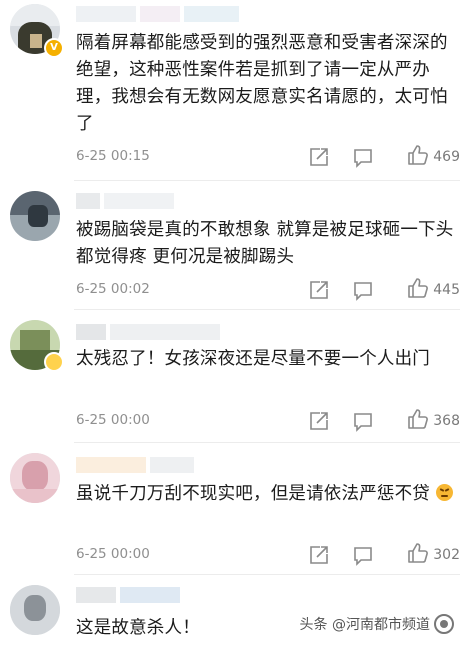 The width and height of the screenshot is (468, 648). Describe the element at coordinates (364, 625) in the screenshot. I see `watermark-text: 头条 @河南都市频道` at that location.